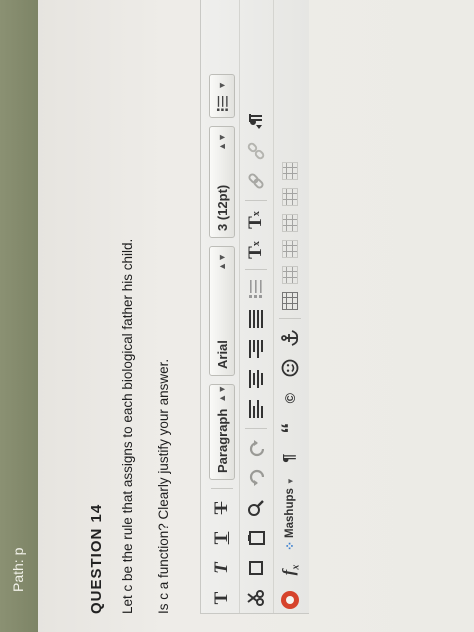 The width and height of the screenshot is (474, 632). I want to click on redo-button, so click(256, 448).